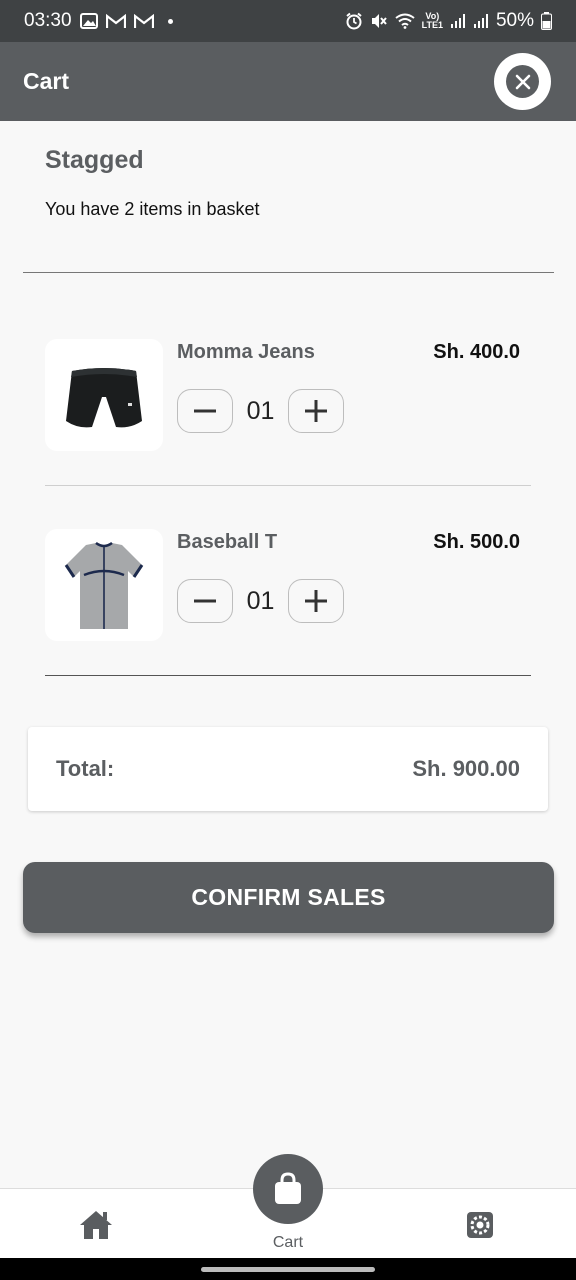  What do you see at coordinates (152, 209) in the screenshot?
I see `basket-subtitle: You have 2 items in basket` at bounding box center [152, 209].